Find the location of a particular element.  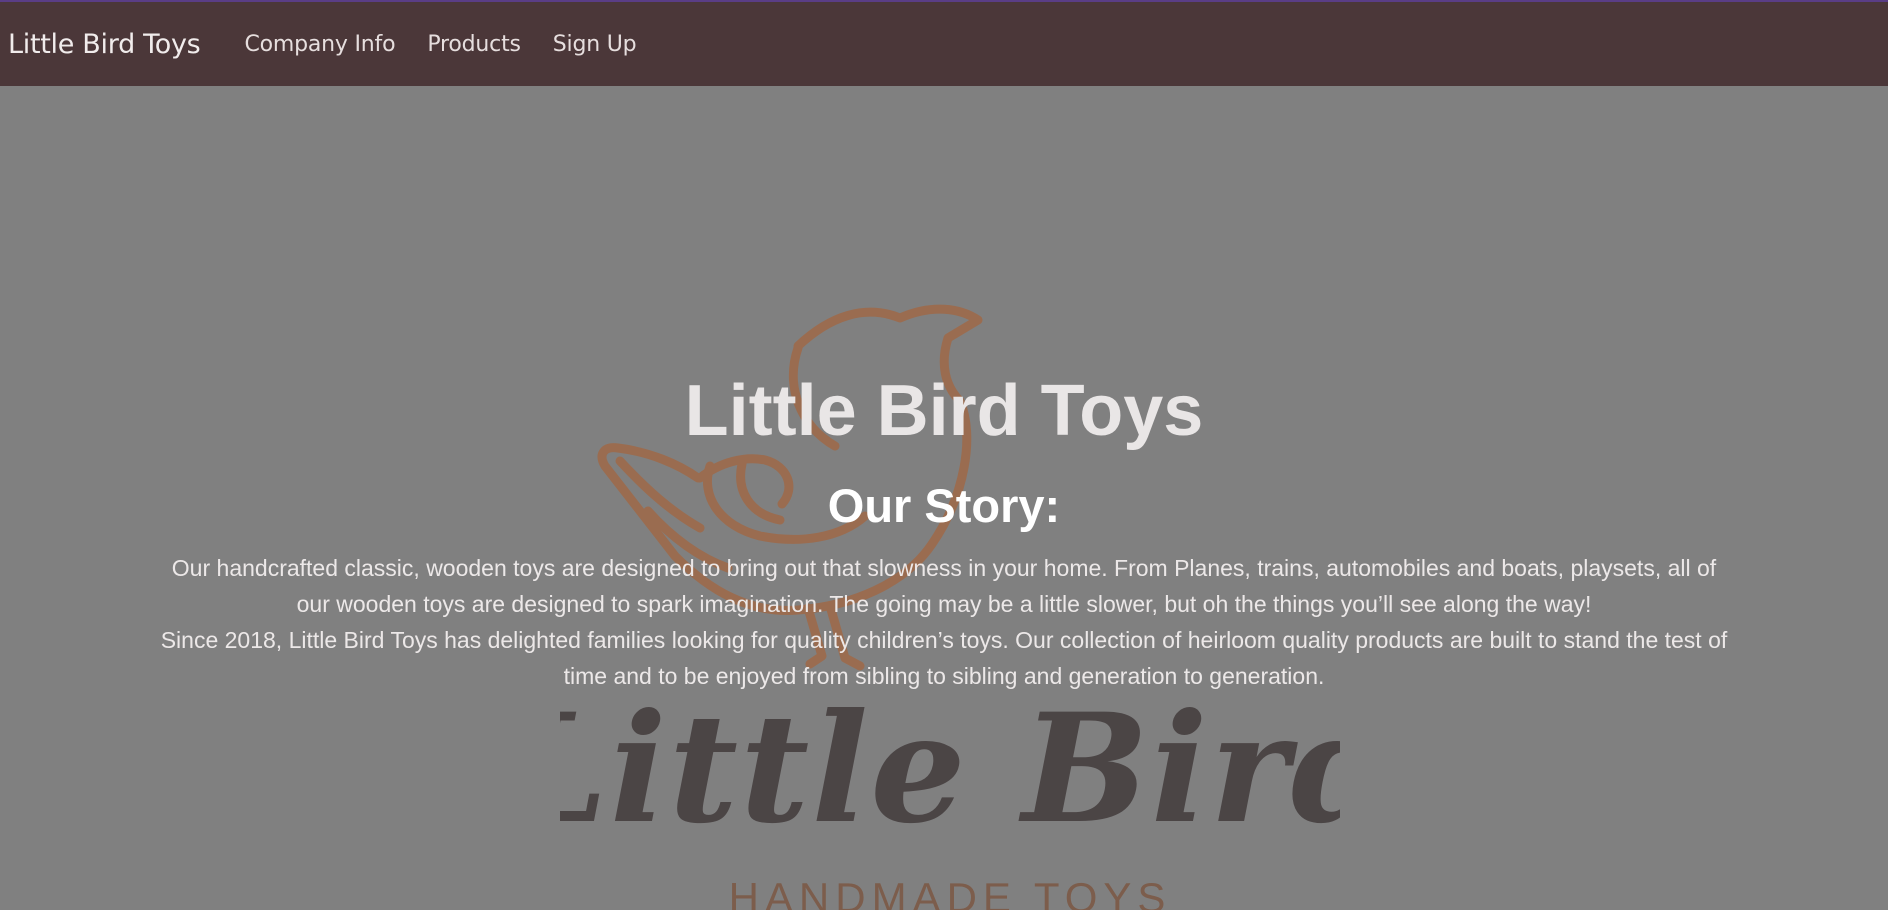

navbar-brand: Little Bird Toys is located at coordinates (104, 44).